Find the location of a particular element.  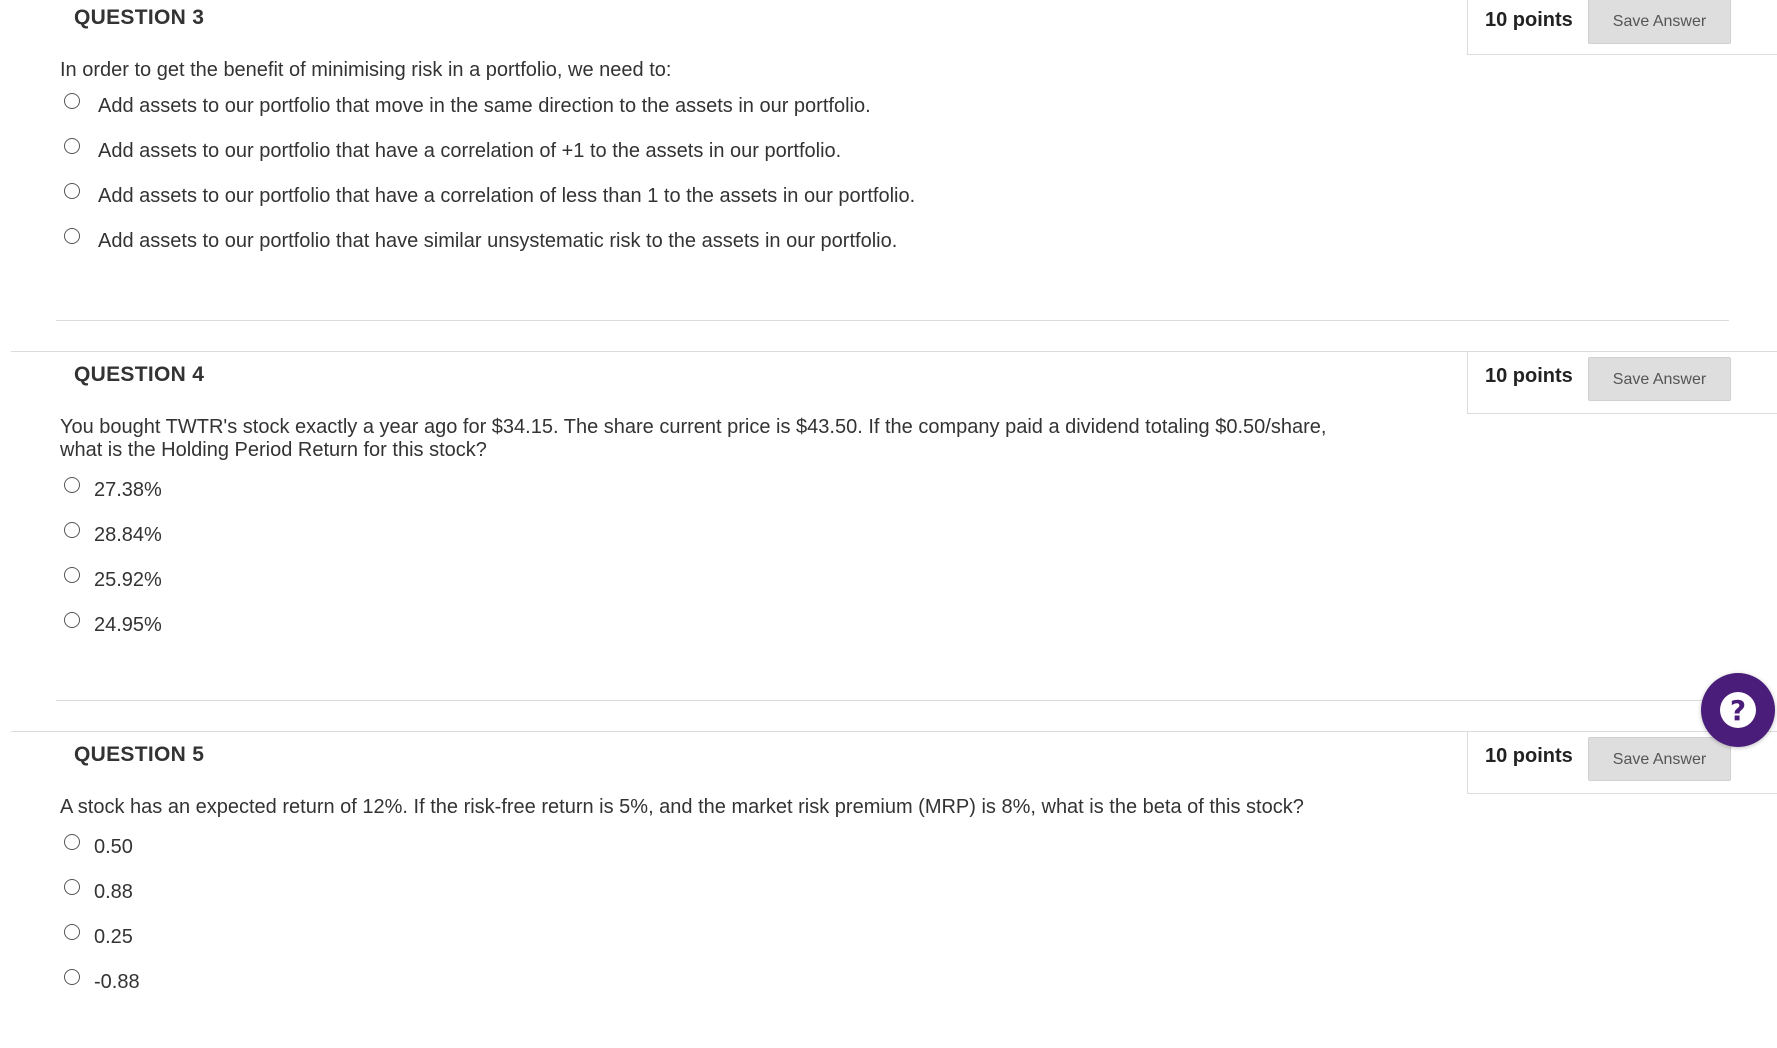

answer-choice: 25.92% is located at coordinates (113, 580).